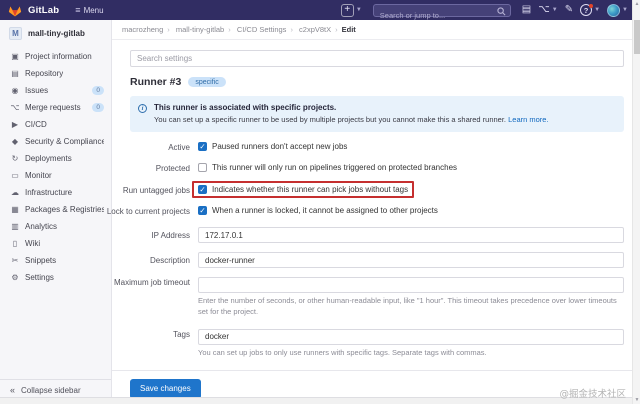  Describe the element at coordinates (411, 235) in the screenshot. I see `ip-address-input` at that location.